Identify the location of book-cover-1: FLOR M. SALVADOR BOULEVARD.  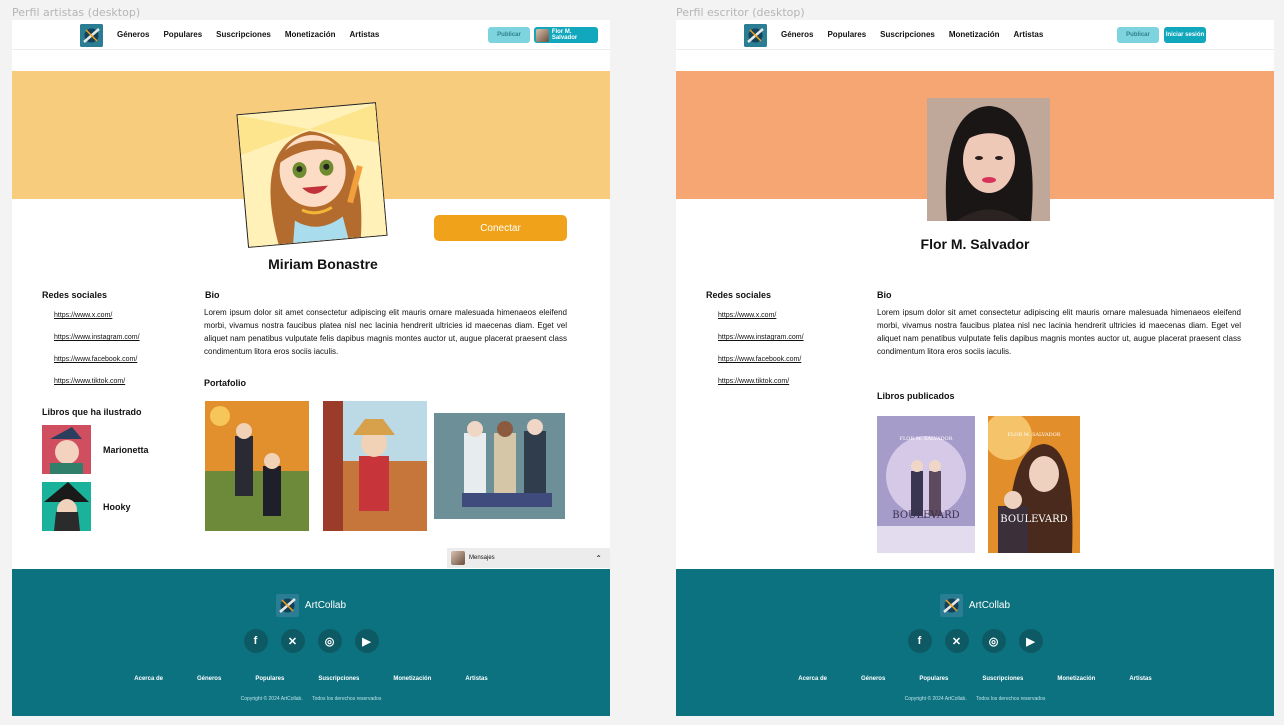
(926, 484).